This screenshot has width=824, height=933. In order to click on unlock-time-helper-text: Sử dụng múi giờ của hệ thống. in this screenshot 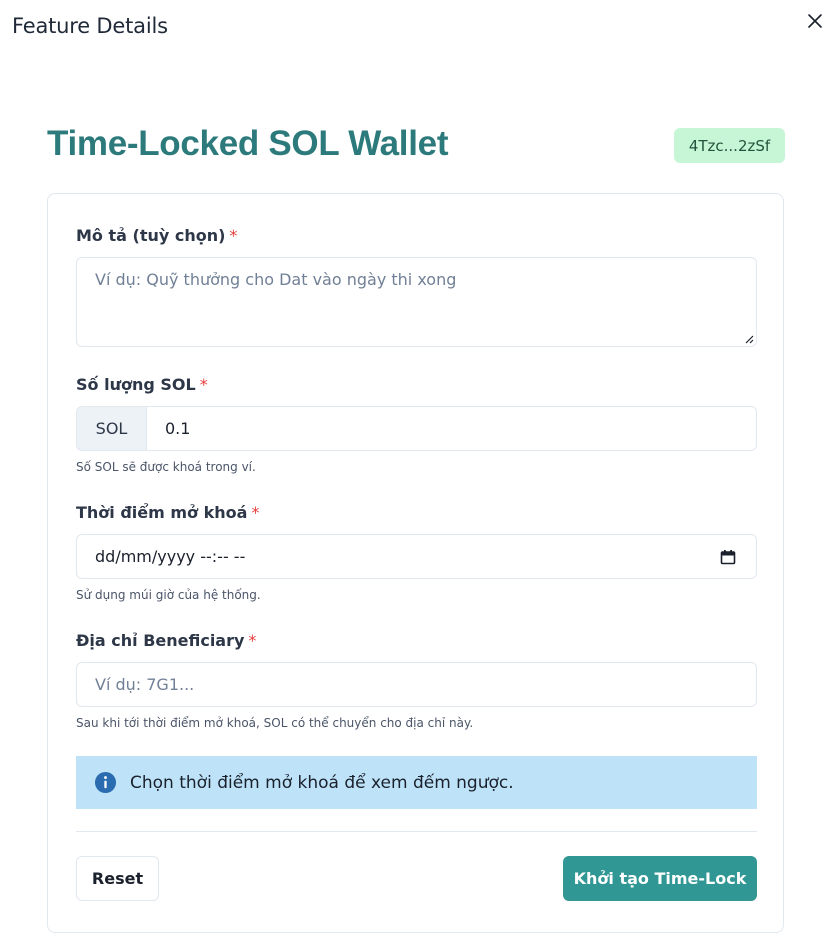, I will do `click(168, 595)`.